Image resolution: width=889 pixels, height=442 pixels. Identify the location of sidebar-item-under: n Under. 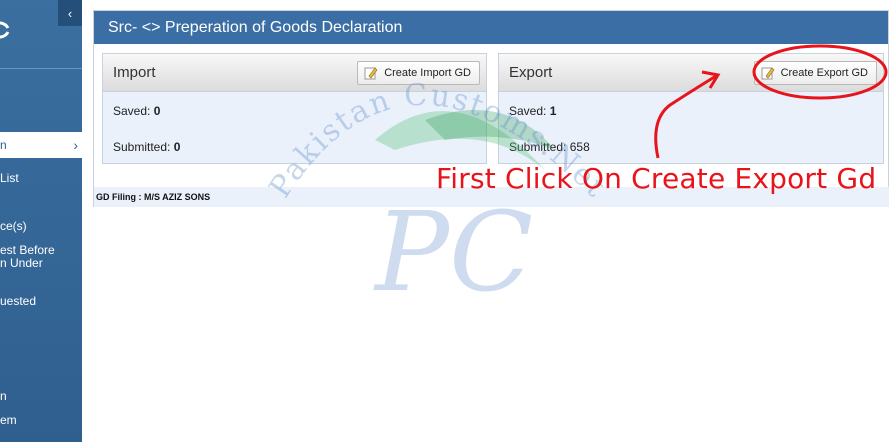
(41, 263).